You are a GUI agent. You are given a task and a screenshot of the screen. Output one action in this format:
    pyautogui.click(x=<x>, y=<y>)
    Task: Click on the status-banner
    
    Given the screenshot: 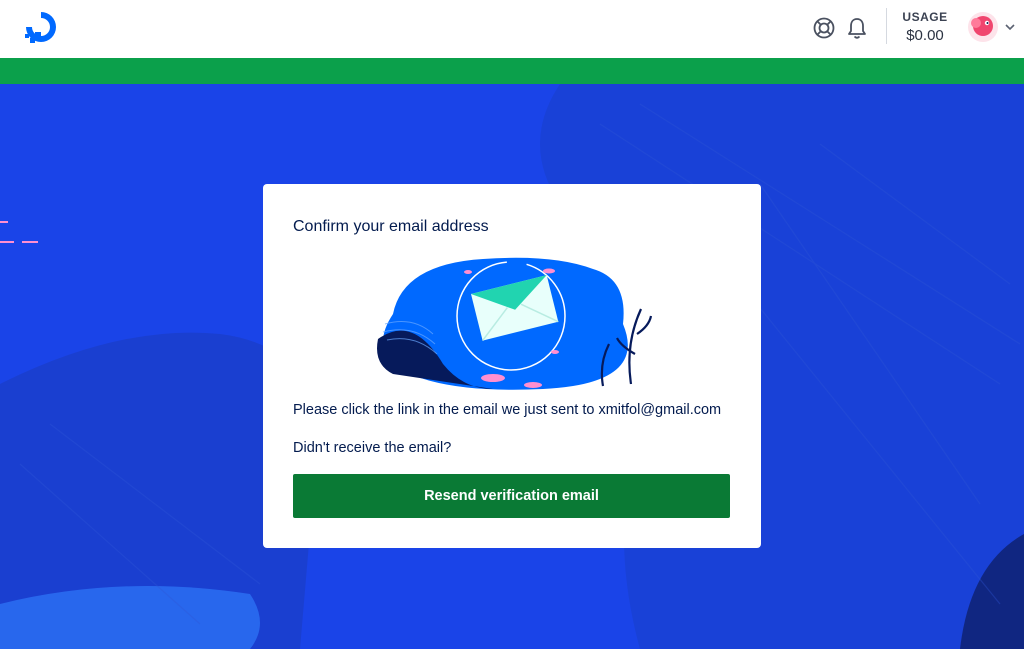 What is the action you would take?
    pyautogui.click(x=512, y=71)
    